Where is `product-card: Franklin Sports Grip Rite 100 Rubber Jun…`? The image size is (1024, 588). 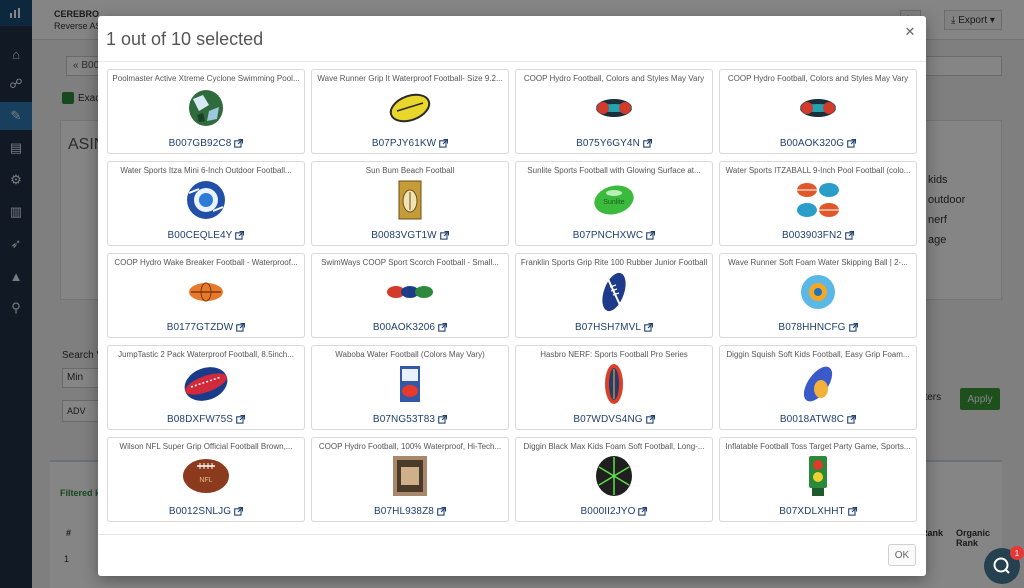
product-card: Franklin Sports Grip Rite 100 Rubber Jun… is located at coordinates (614, 295).